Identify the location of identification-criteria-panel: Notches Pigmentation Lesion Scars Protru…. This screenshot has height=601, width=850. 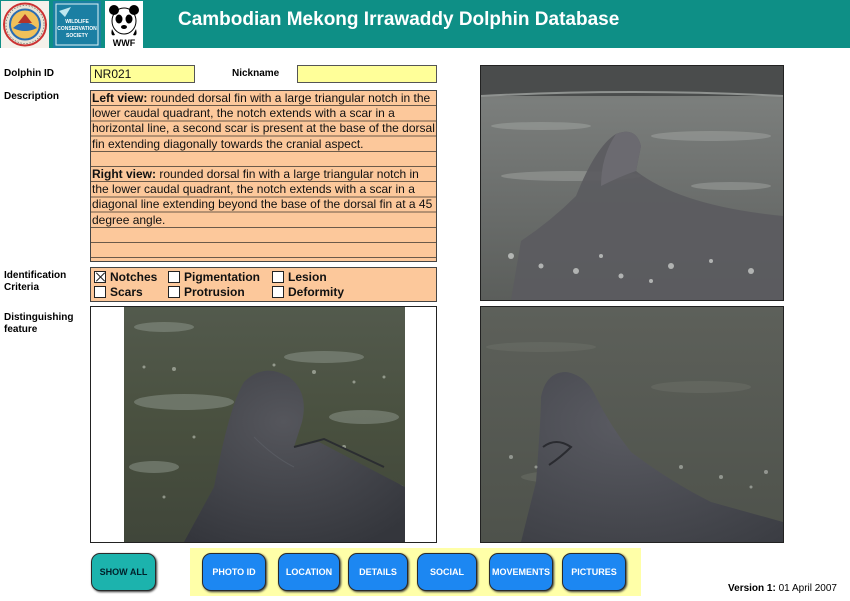
(263, 284).